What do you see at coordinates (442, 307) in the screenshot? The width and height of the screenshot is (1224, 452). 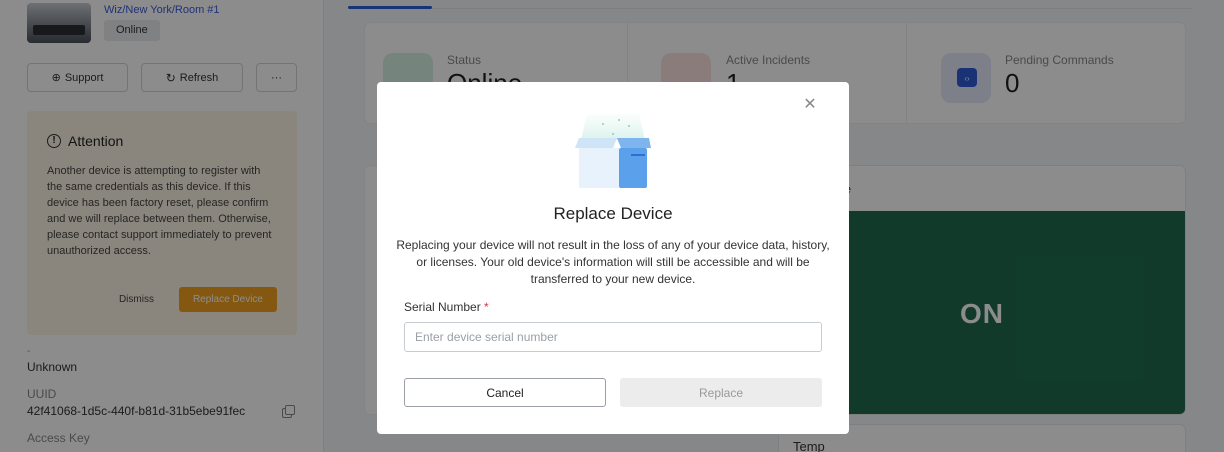 I see `serial-label-text: Serial Number` at bounding box center [442, 307].